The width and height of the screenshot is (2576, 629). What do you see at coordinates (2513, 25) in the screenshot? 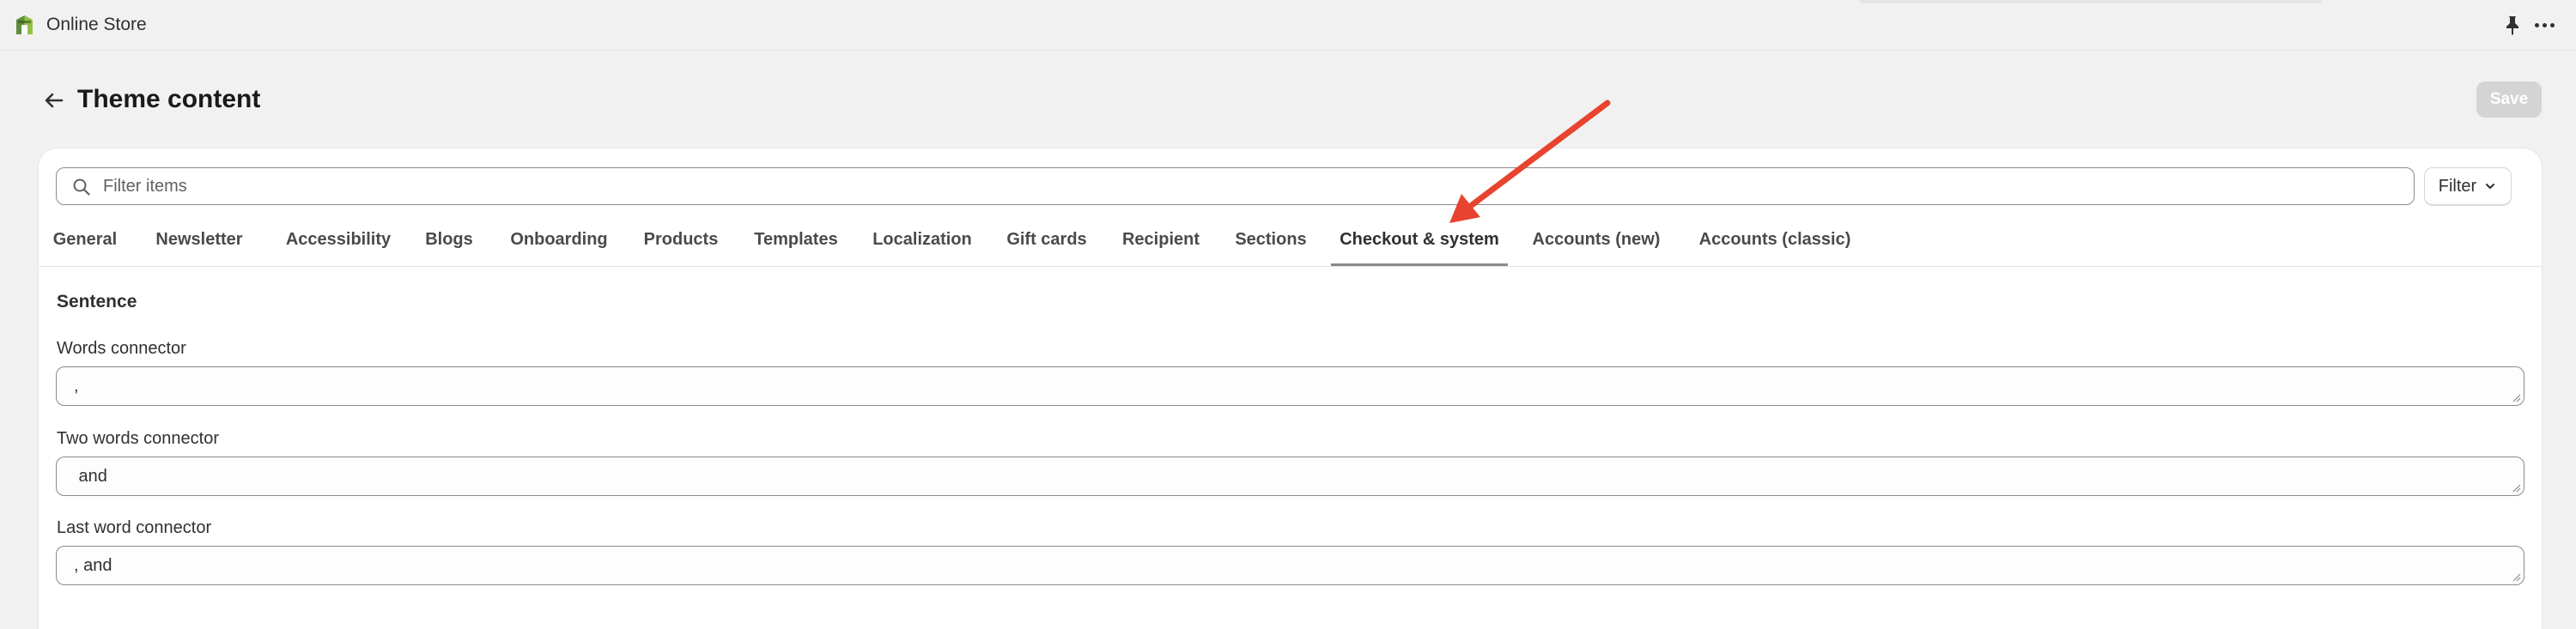
I see `pin-icon` at bounding box center [2513, 25].